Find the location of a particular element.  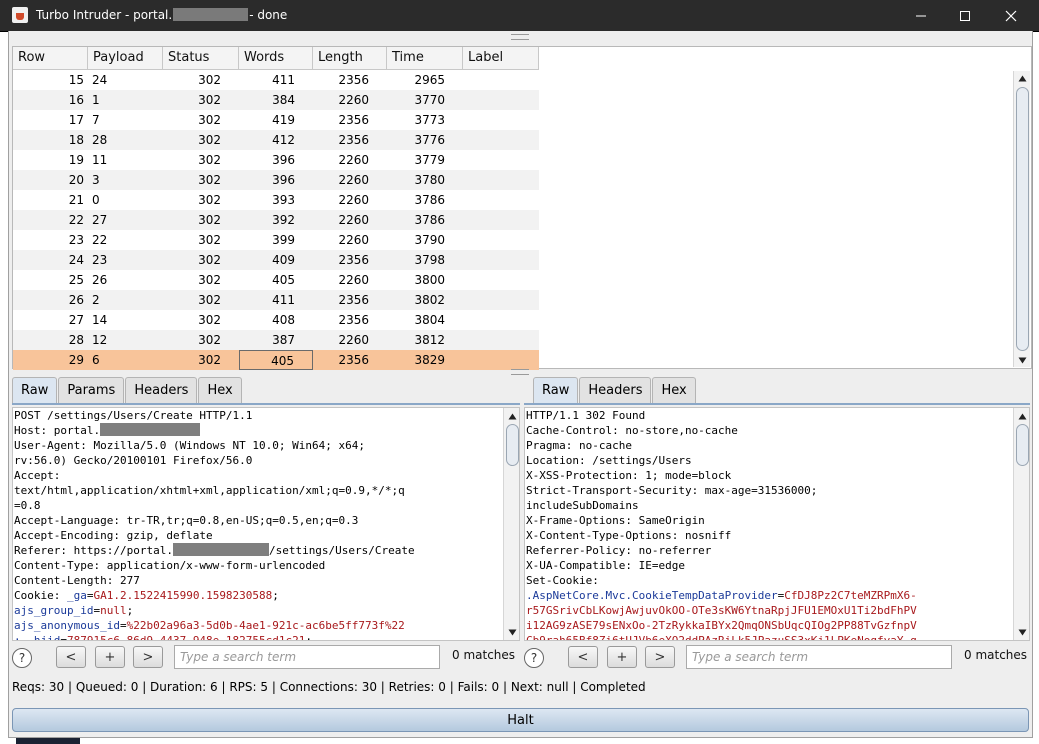

request-scrollbar is located at coordinates (511, 524).